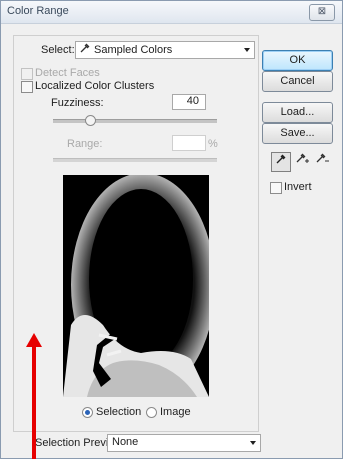 Image resolution: width=343 pixels, height=459 pixels. Describe the element at coordinates (184, 443) in the screenshot. I see `selection-preview-dropdown: None` at that location.